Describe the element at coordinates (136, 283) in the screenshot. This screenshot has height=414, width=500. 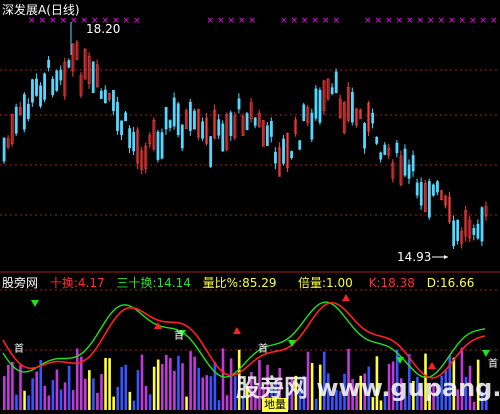
I see `thirty-turnover-label: 三十换:` at that location.